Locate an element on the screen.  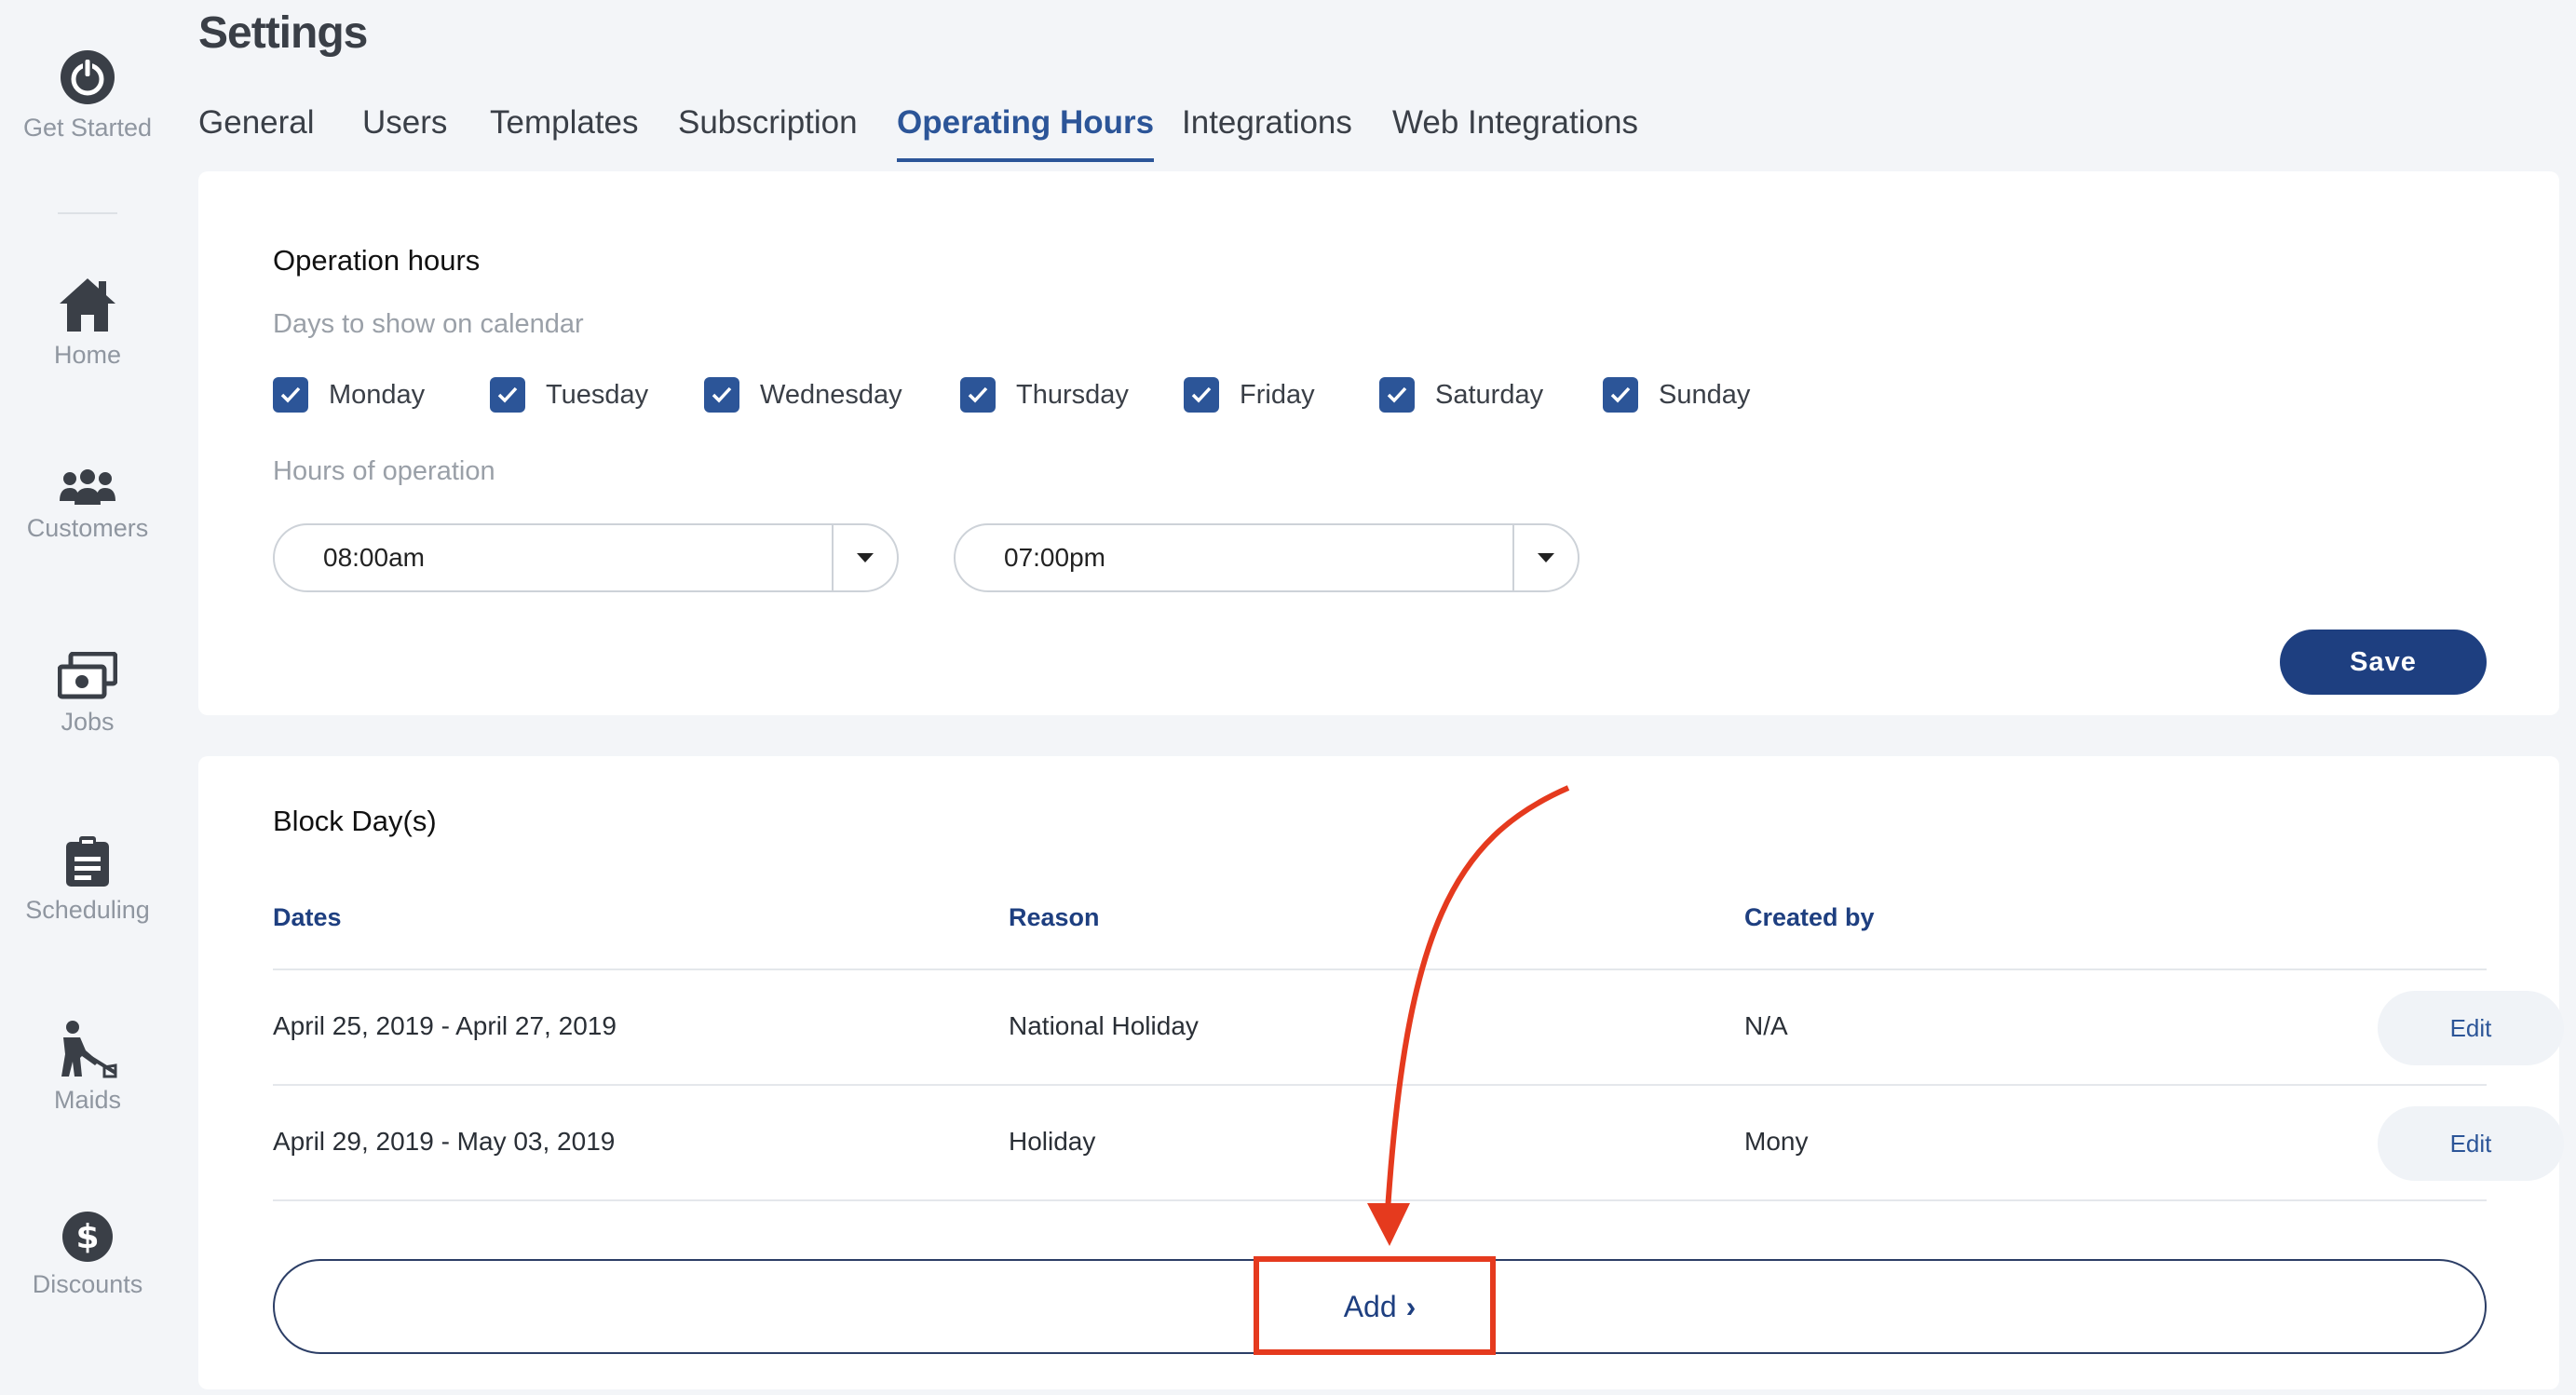
tab-general: General is located at coordinates (256, 131).